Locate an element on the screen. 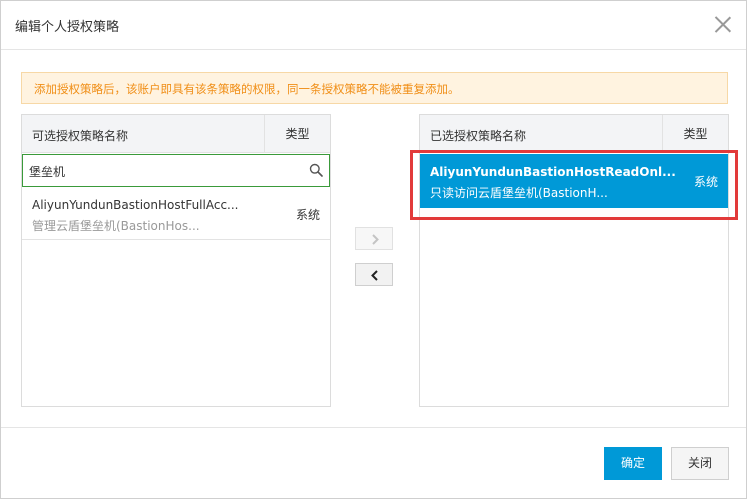  dialog-title: 编辑个人授权策略 is located at coordinates (67, 27).